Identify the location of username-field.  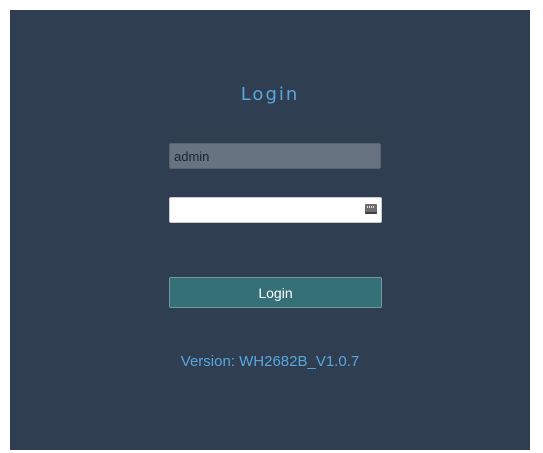
(275, 156).